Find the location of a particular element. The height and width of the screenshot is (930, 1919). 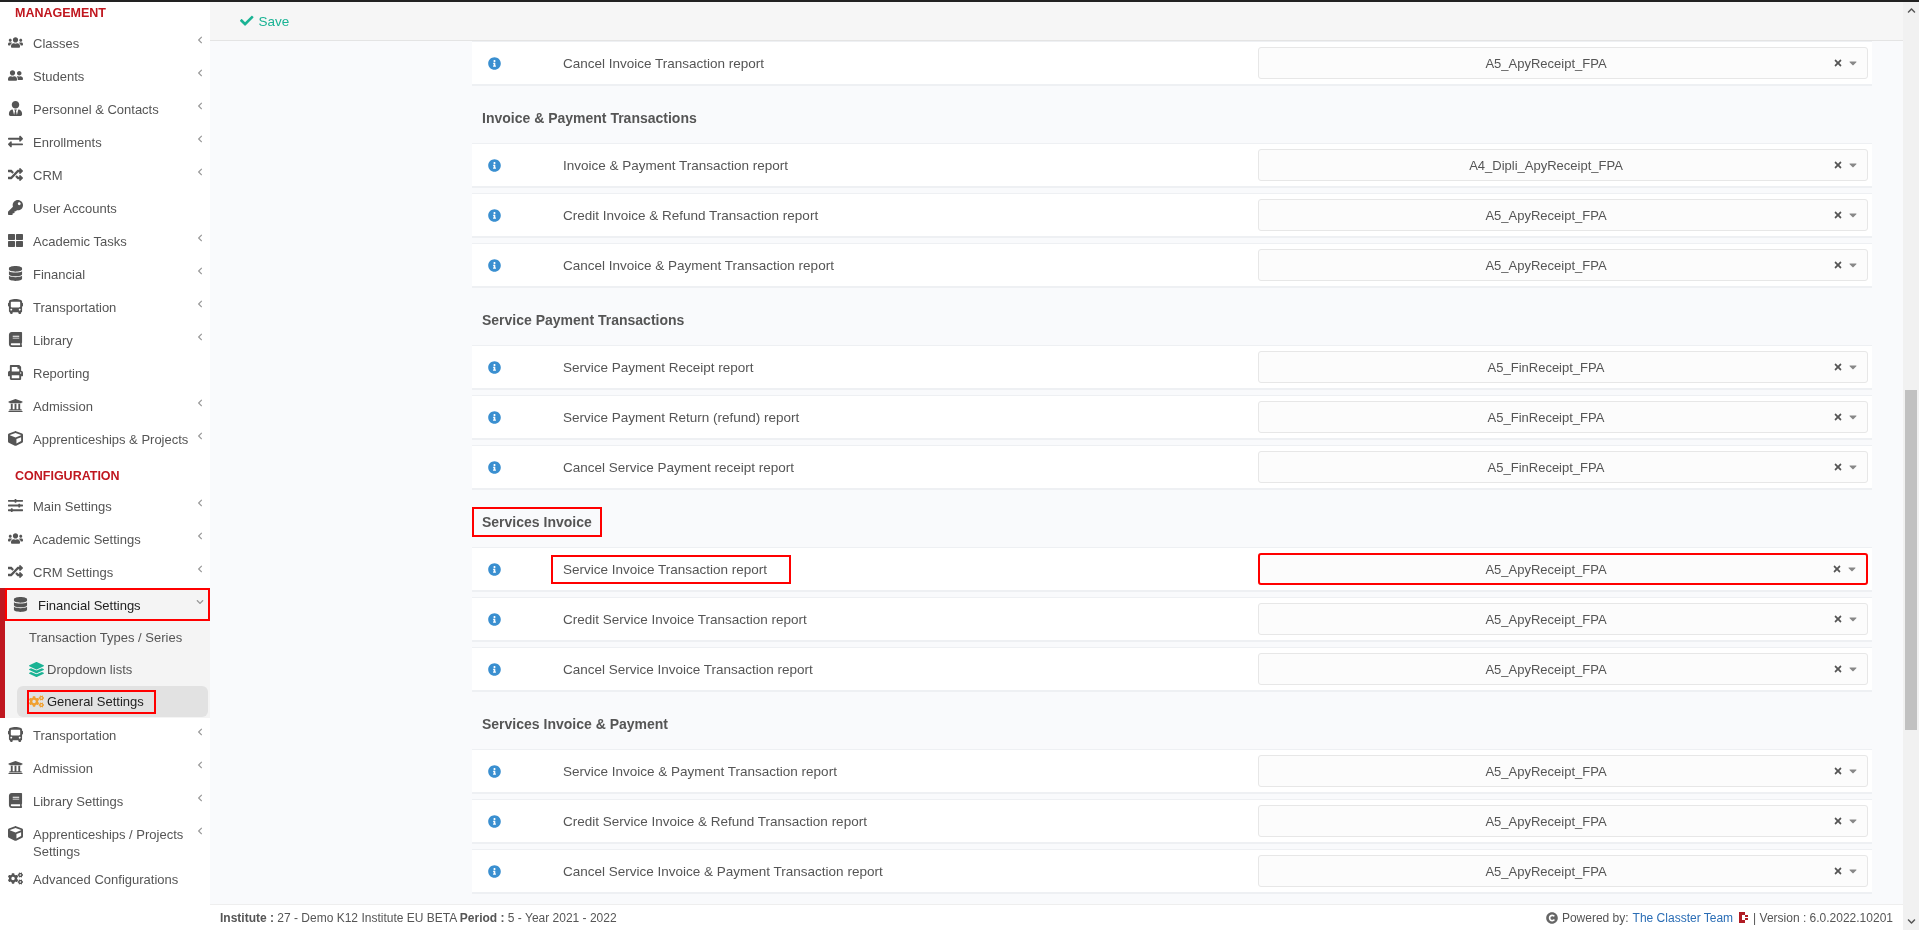

sidebar-item: Academic Settings is located at coordinates (105, 538).